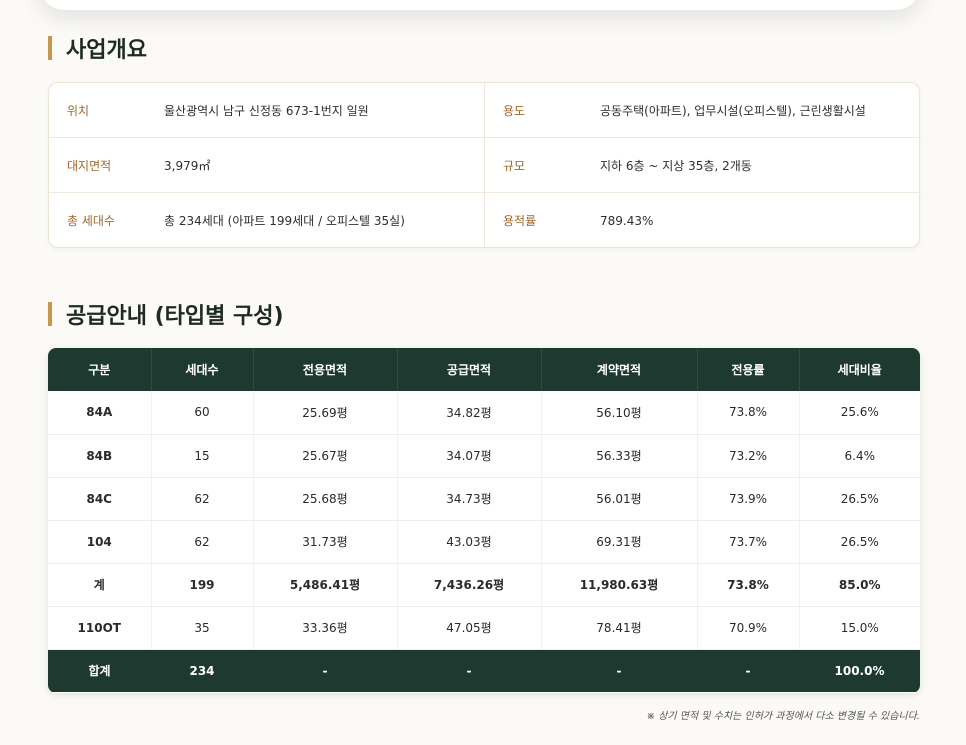 This screenshot has width=966, height=745. I want to click on overview-value: 3,979㎡, so click(187, 165).